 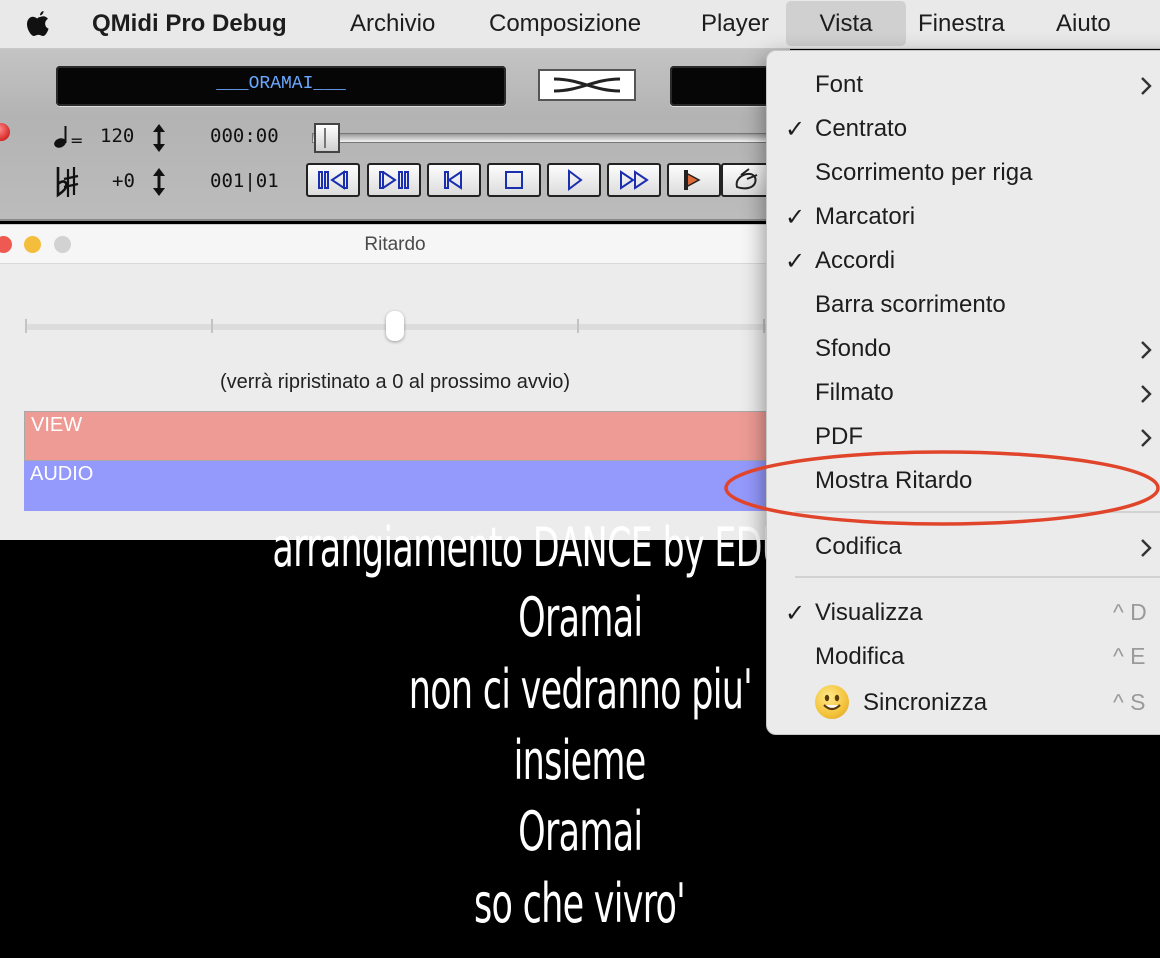 I want to click on fast-forward-icon, so click(x=634, y=180).